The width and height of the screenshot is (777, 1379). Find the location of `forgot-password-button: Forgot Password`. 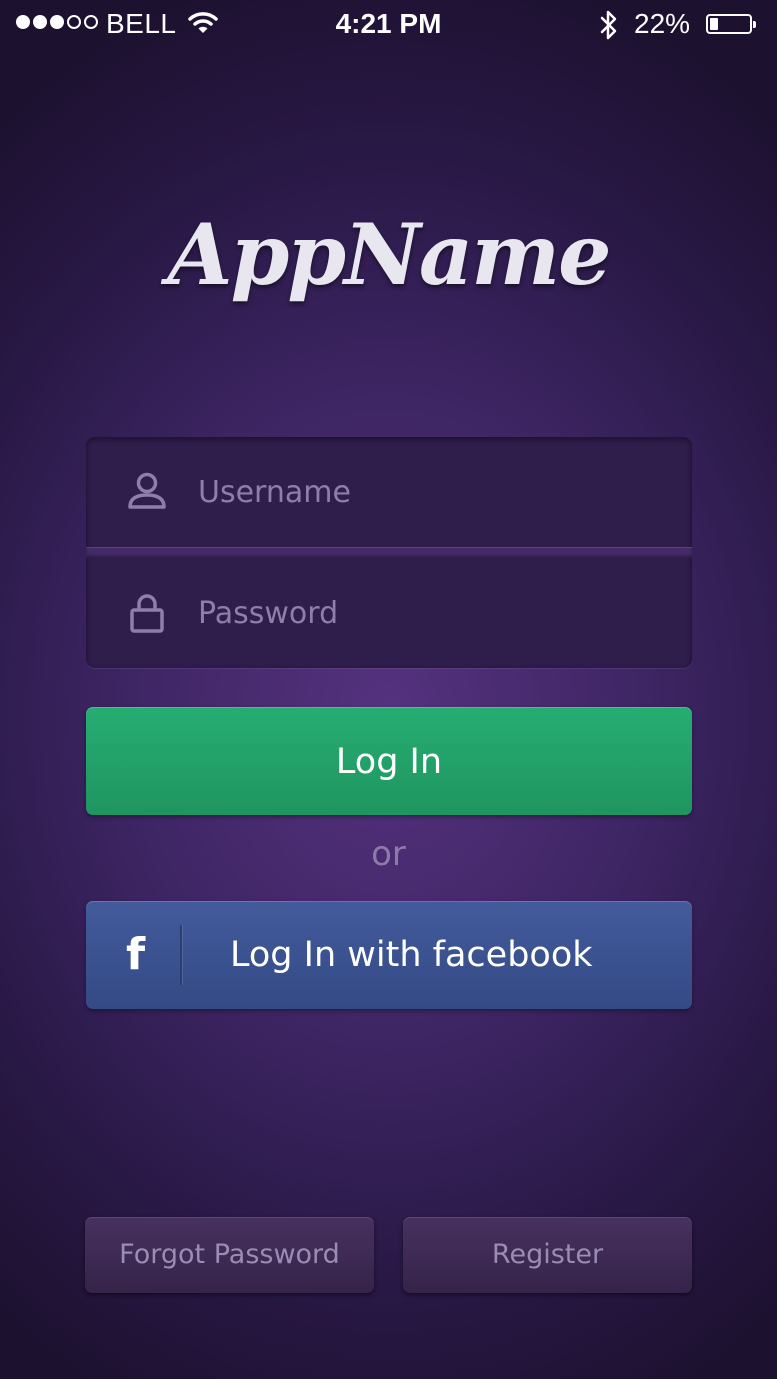

forgot-password-button: Forgot Password is located at coordinates (229, 1255).